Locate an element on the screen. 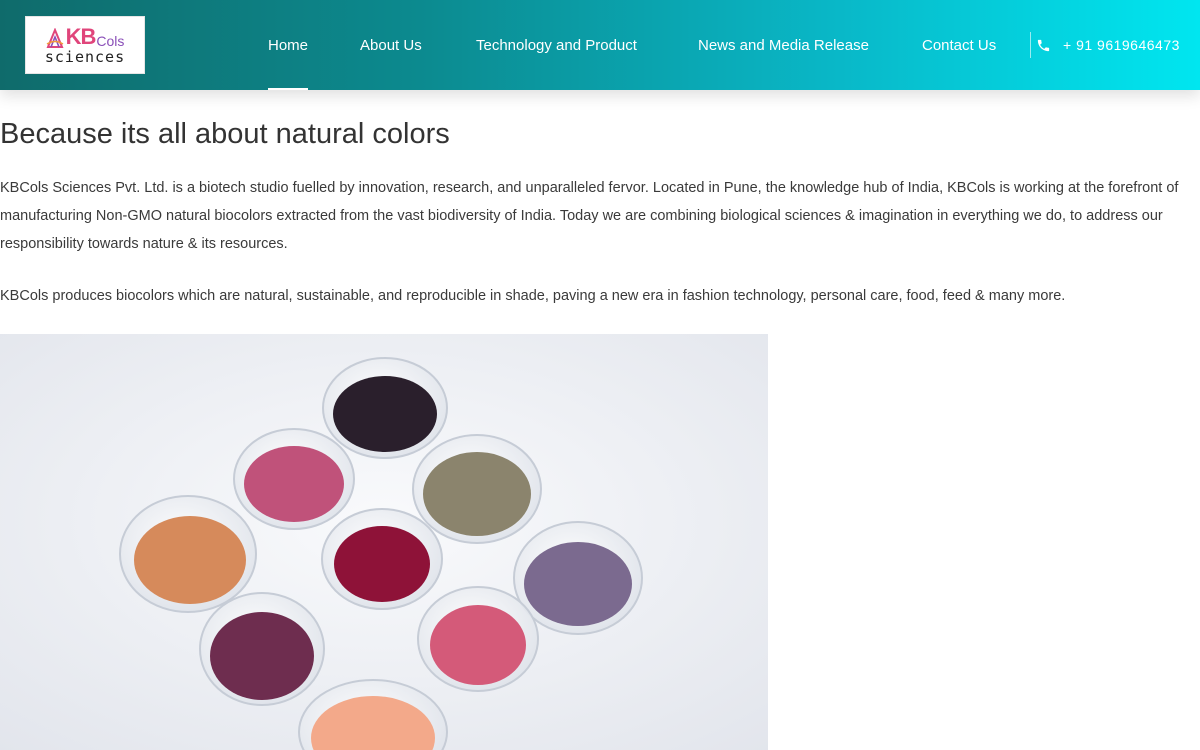  dish-khaki is located at coordinates (477, 489).